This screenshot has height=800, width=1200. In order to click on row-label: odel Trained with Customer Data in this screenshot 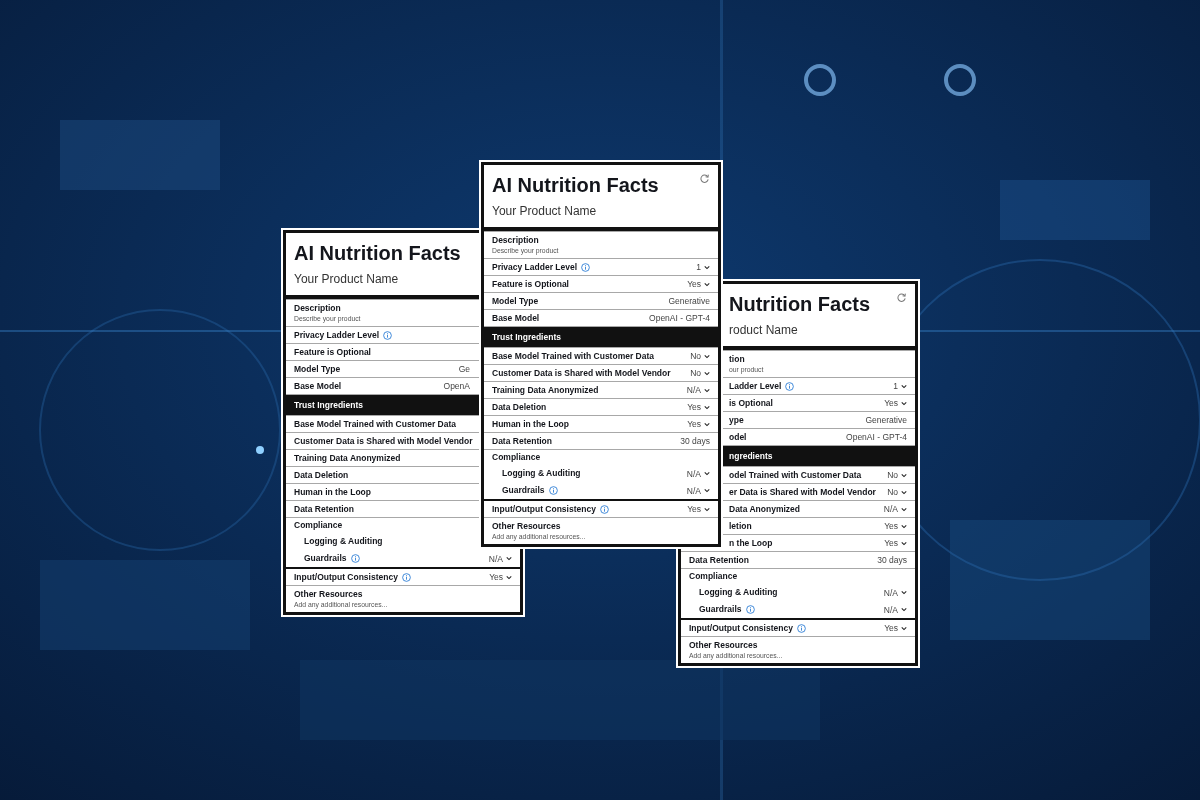, I will do `click(795, 475)`.